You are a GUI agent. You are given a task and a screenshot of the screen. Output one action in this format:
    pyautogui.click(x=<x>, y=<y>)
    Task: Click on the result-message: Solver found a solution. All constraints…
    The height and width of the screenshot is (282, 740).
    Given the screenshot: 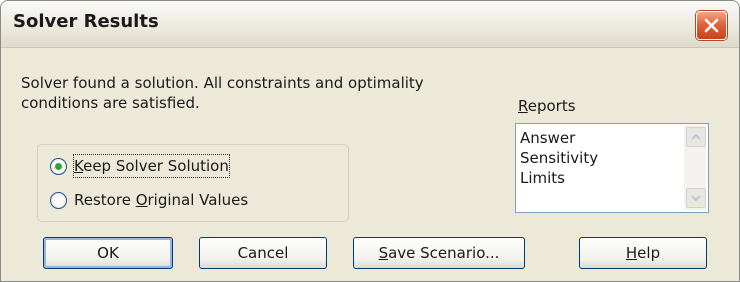 What is the action you would take?
    pyautogui.click(x=256, y=93)
    